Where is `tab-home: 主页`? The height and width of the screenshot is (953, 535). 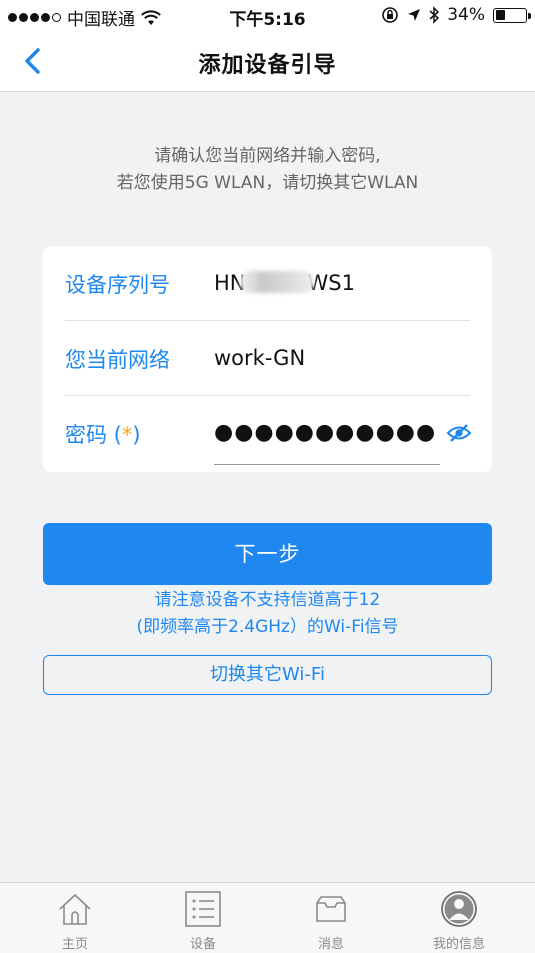 tab-home: 主页 is located at coordinates (75, 918).